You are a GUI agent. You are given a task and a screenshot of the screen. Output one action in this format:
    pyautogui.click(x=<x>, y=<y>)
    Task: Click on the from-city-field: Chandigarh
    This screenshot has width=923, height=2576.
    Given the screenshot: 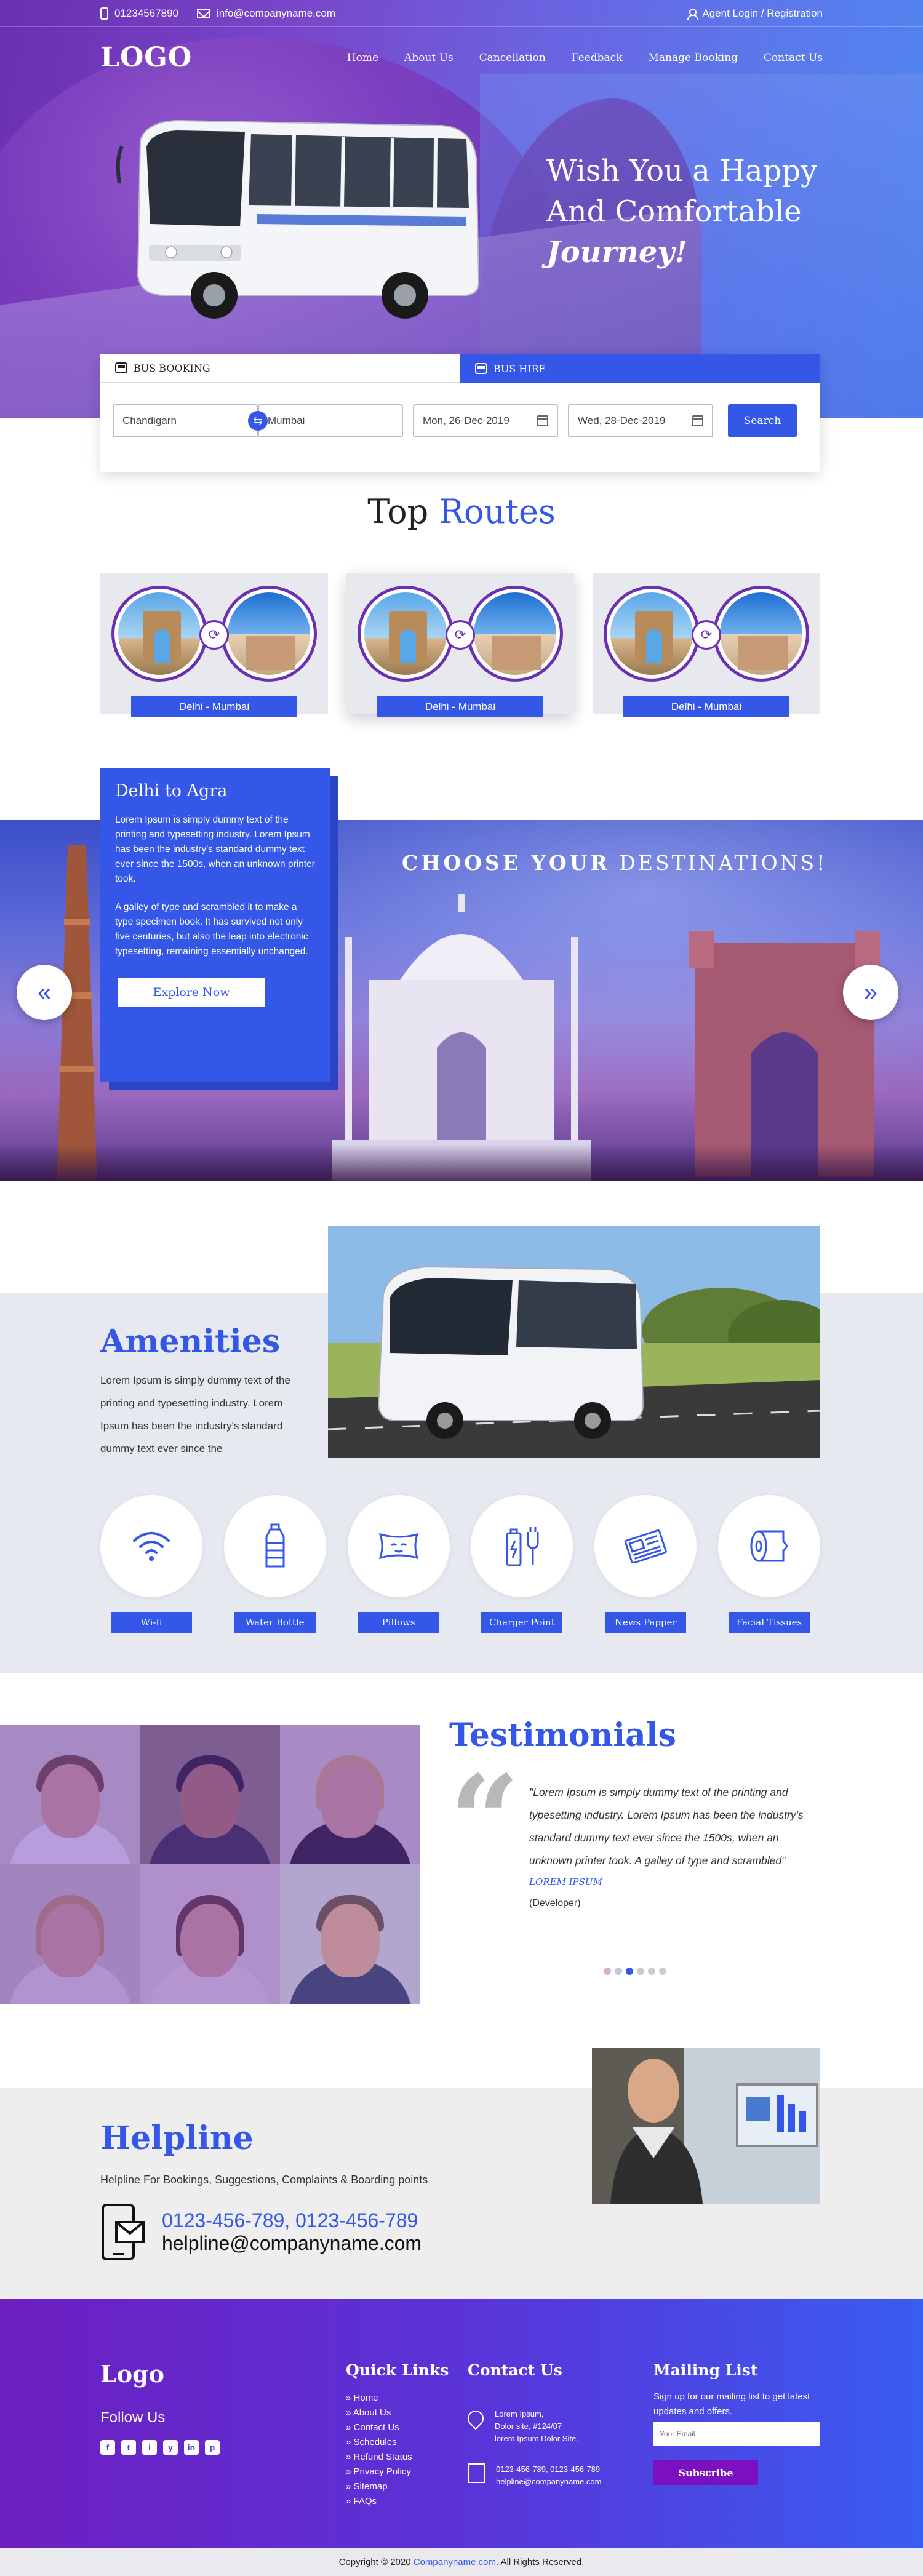 What is the action you would take?
    pyautogui.click(x=185, y=421)
    